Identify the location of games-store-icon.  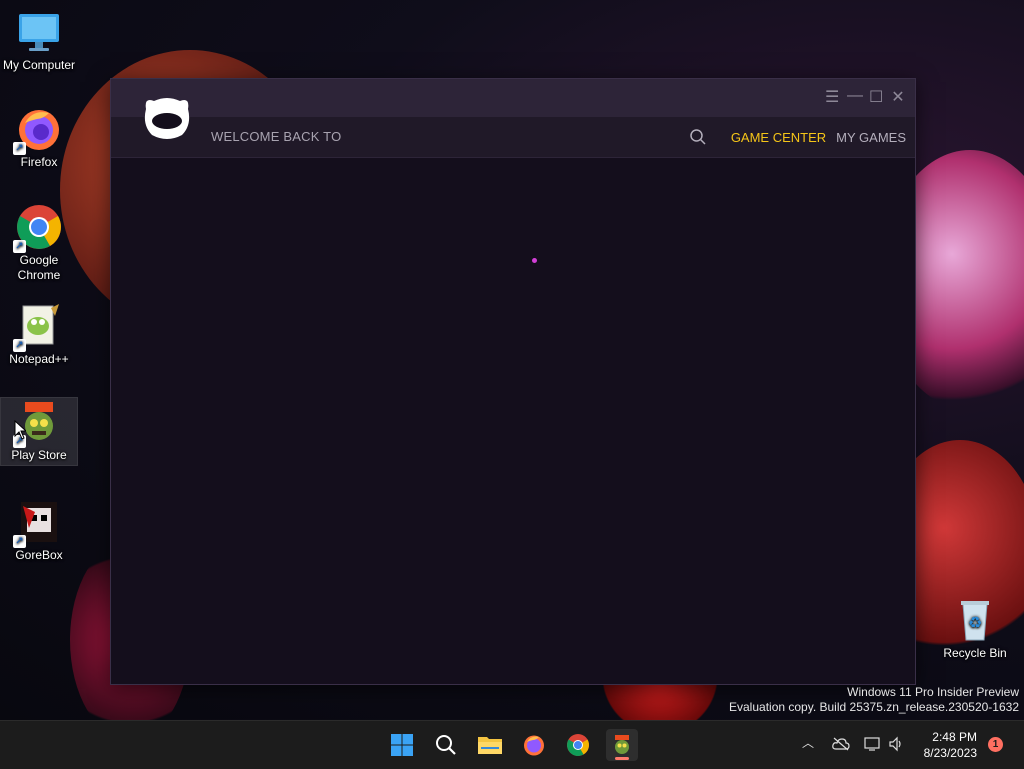
(622, 744).